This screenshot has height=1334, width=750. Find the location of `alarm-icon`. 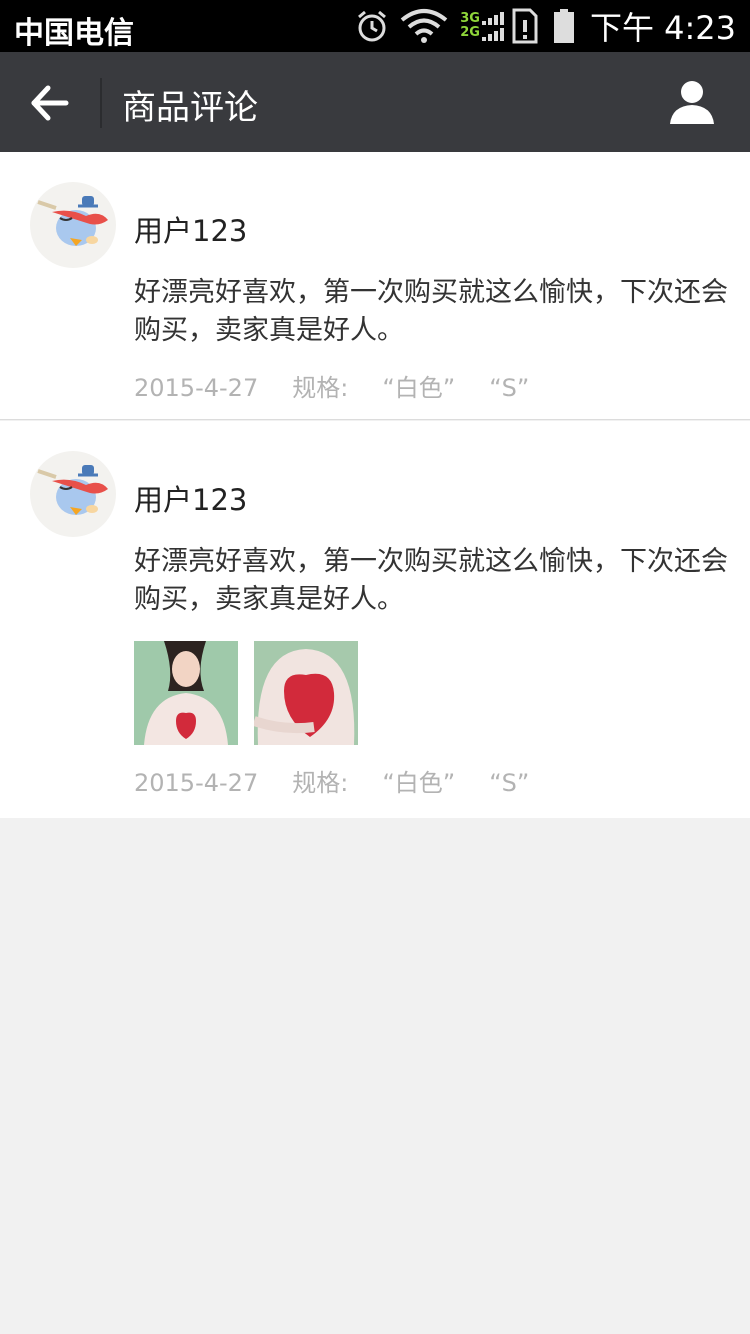

alarm-icon is located at coordinates (372, 26).